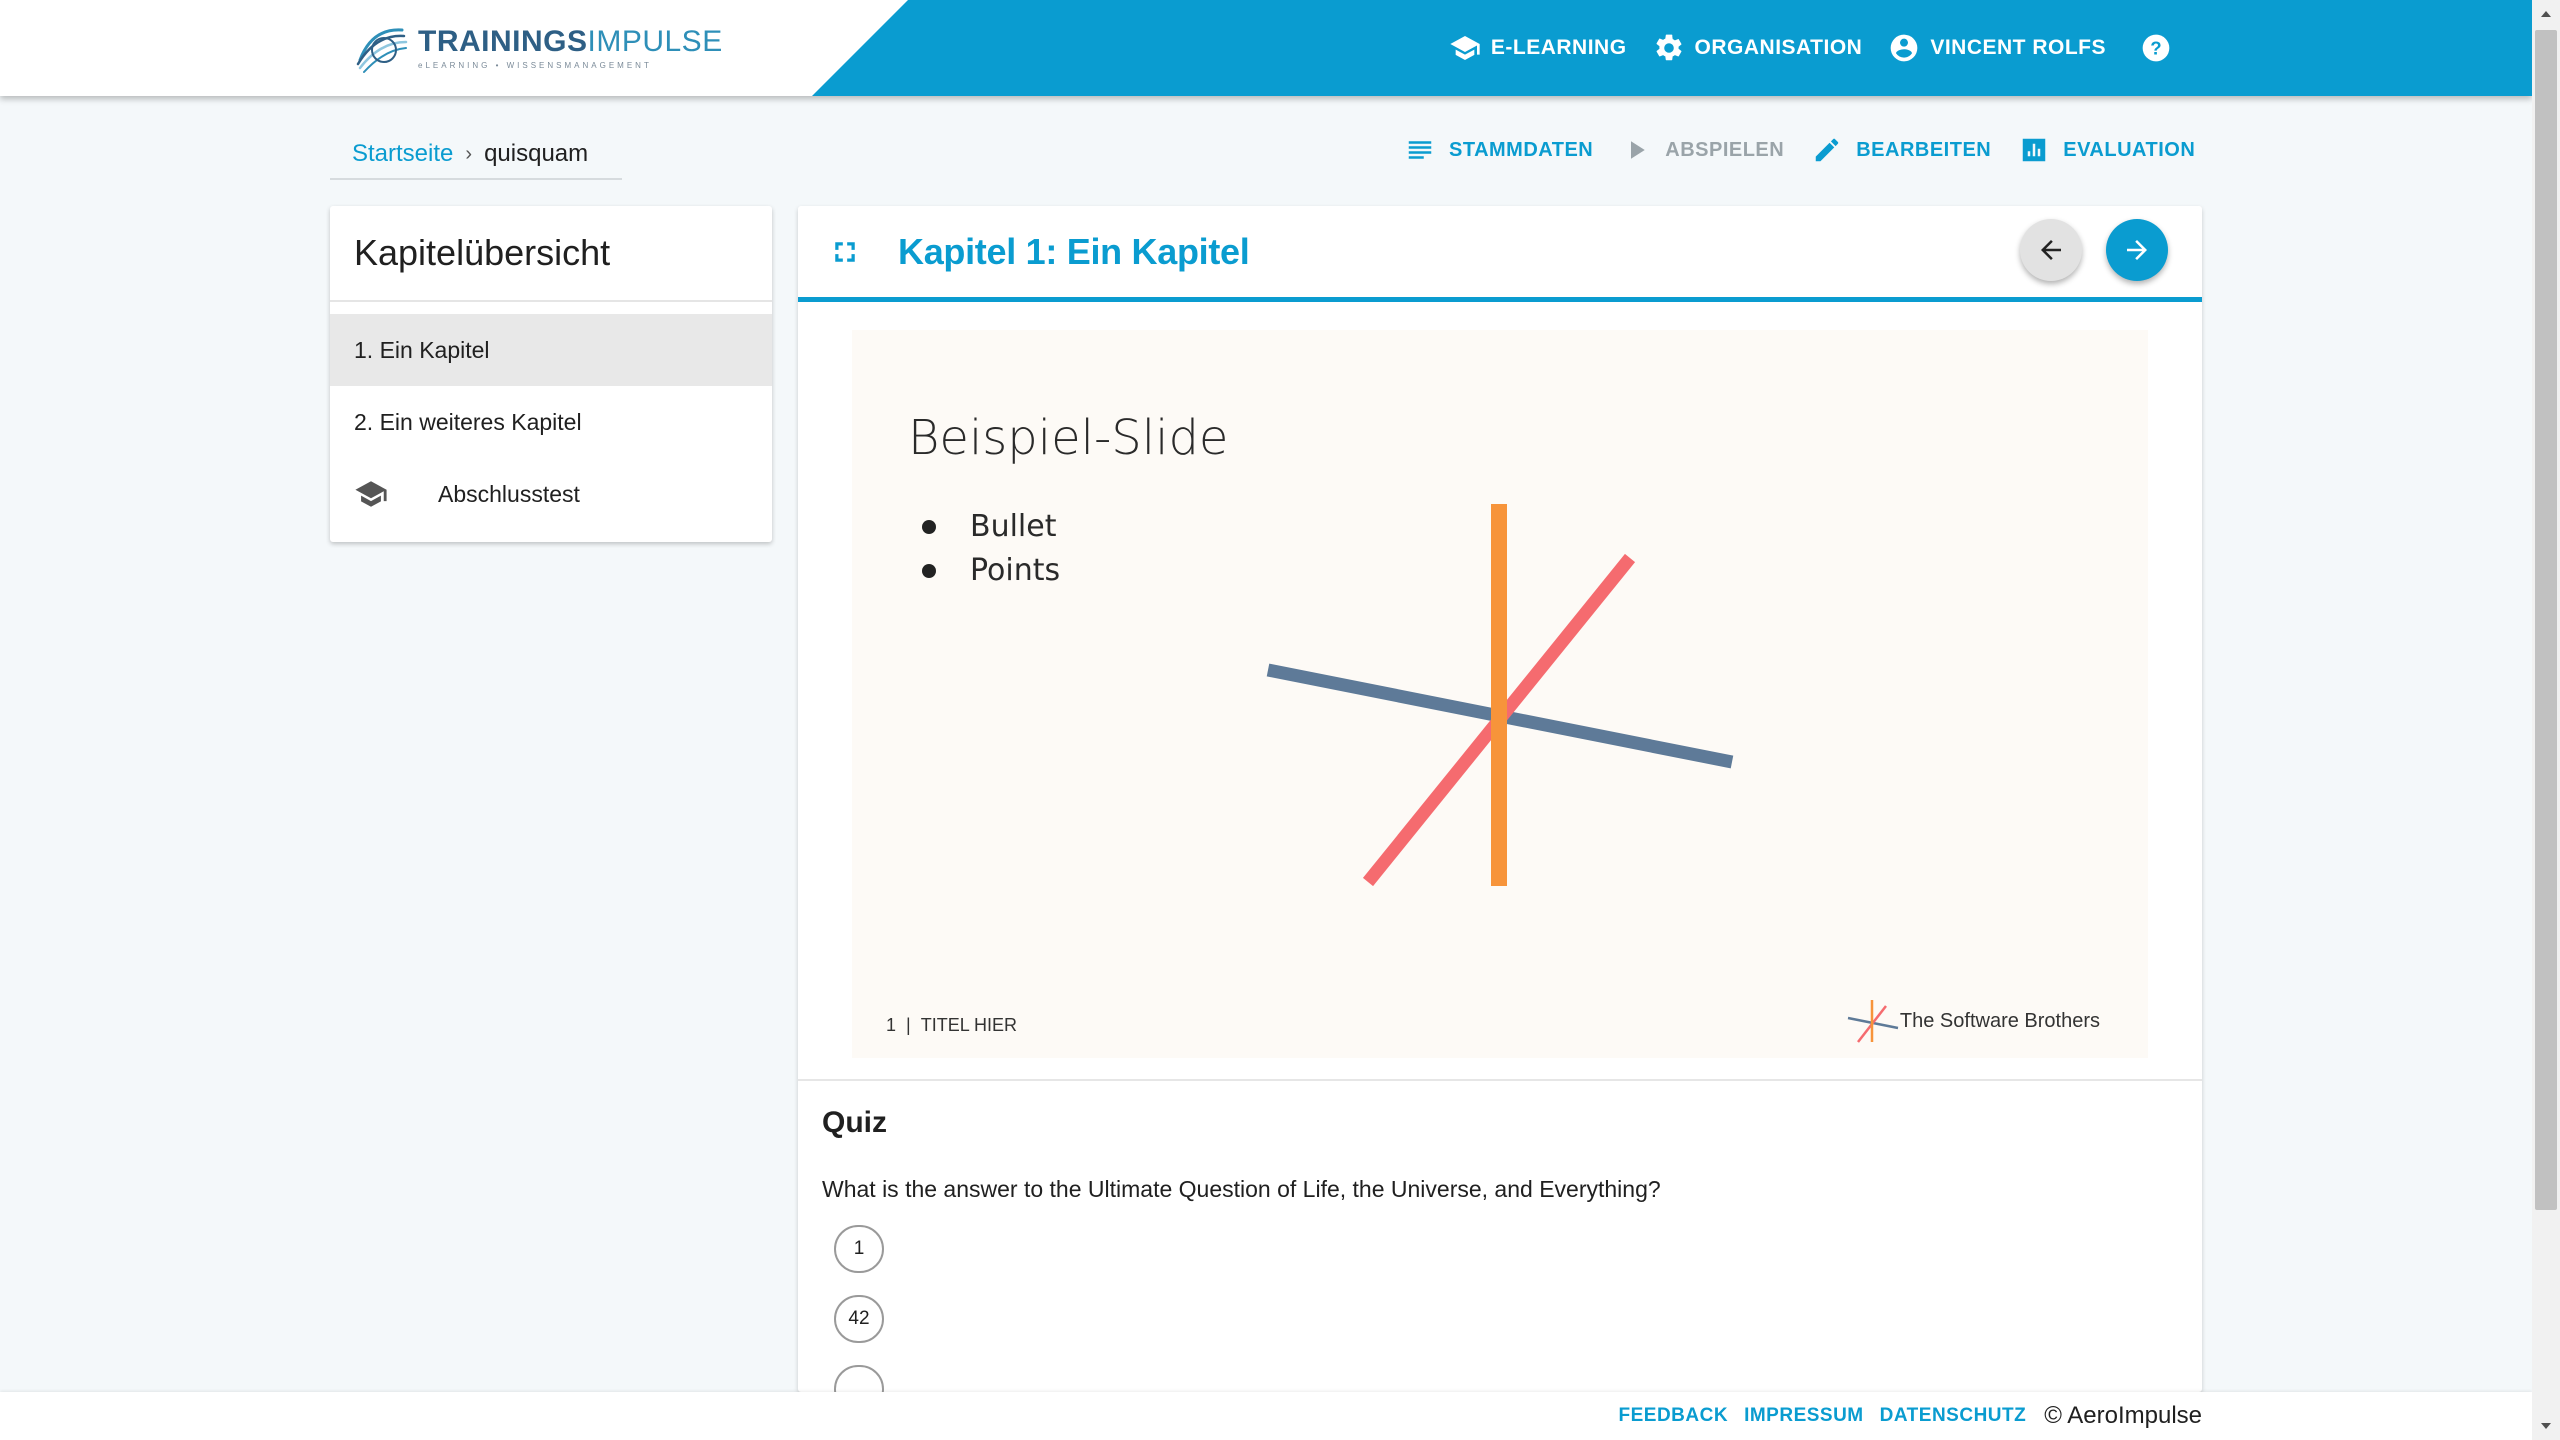 This screenshot has height=1440, width=2560. I want to click on slide-bullet: Bullet, so click(991, 527).